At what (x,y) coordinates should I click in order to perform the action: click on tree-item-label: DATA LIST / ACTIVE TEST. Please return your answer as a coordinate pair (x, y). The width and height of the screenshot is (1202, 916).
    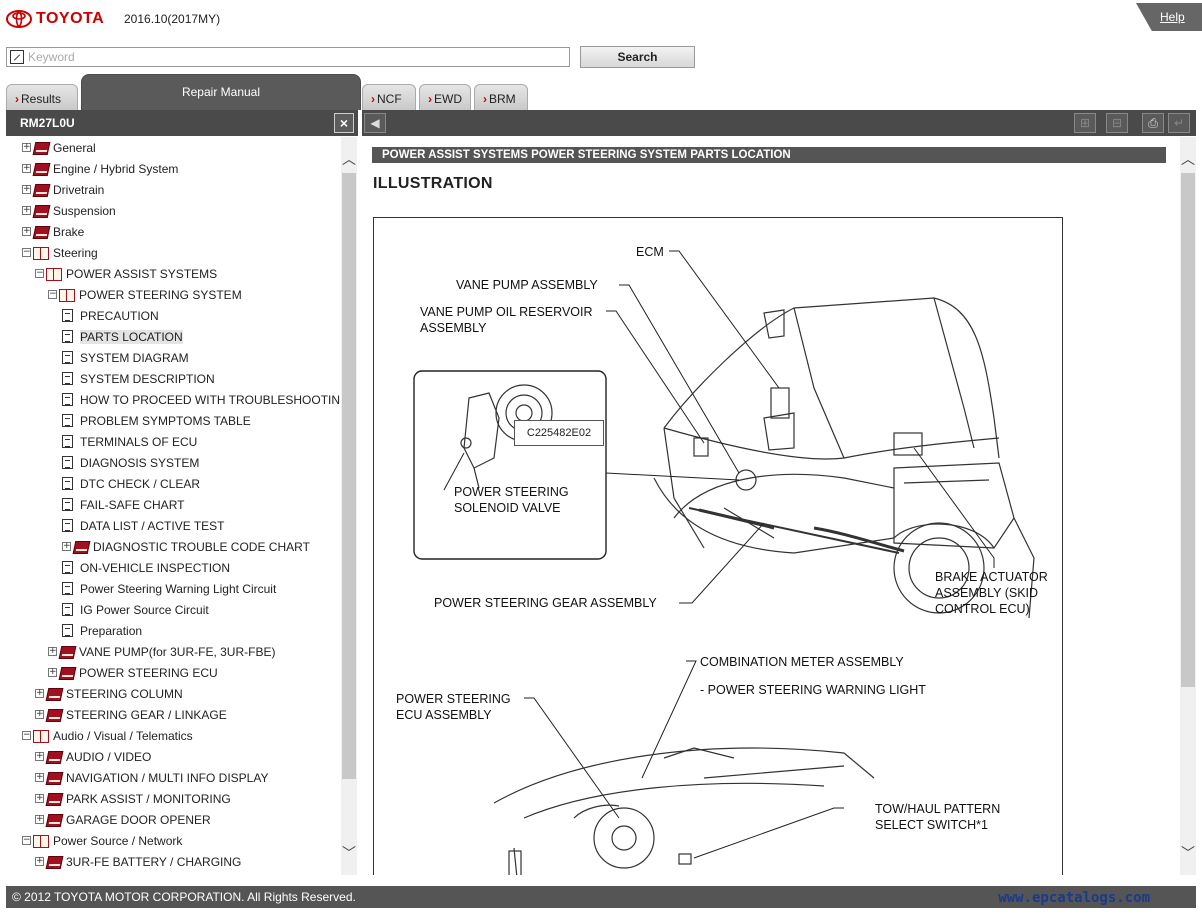
    Looking at the image, I should click on (152, 526).